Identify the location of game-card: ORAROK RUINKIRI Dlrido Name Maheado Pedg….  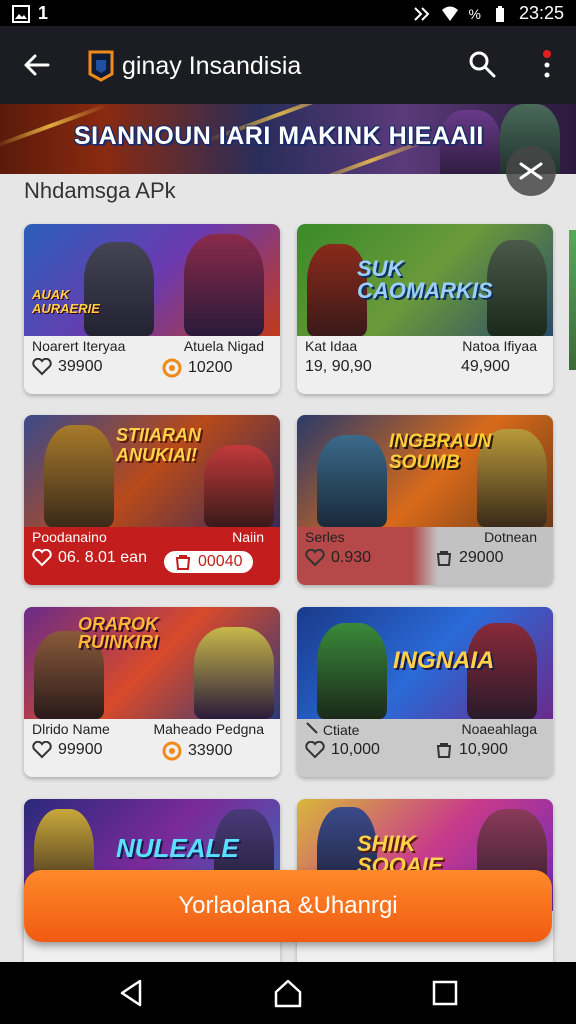
(152, 692).